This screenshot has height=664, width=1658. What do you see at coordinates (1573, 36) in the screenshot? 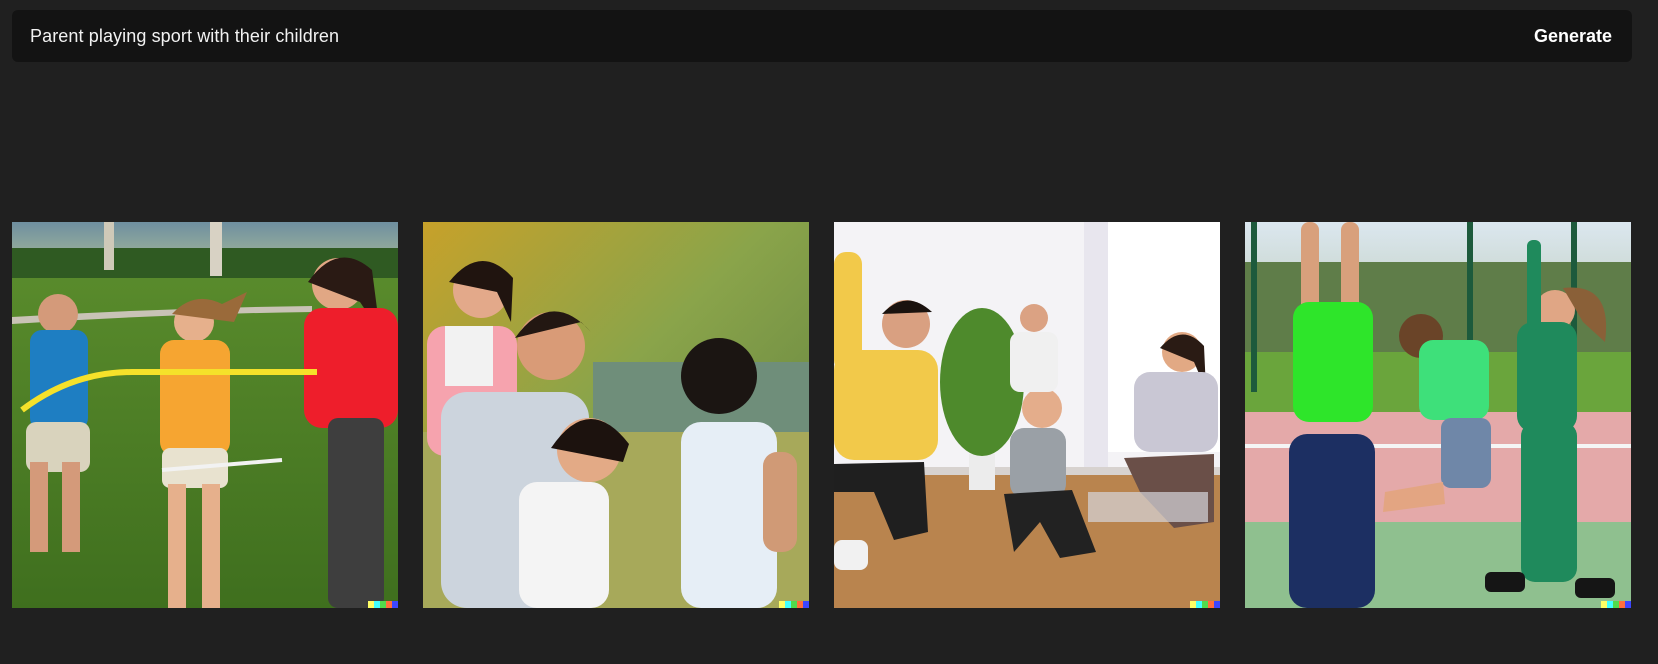
I see `generate-button: Generate` at bounding box center [1573, 36].